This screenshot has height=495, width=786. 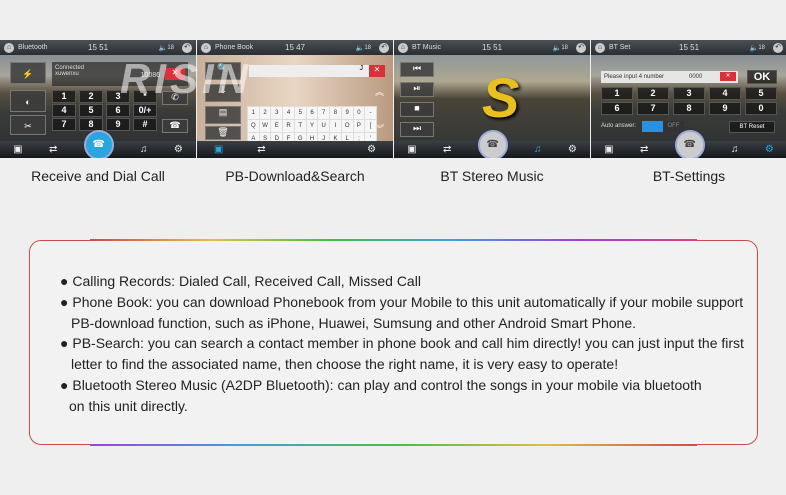 What do you see at coordinates (317, 71) in the screenshot?
I see `search-input: J` at bounding box center [317, 71].